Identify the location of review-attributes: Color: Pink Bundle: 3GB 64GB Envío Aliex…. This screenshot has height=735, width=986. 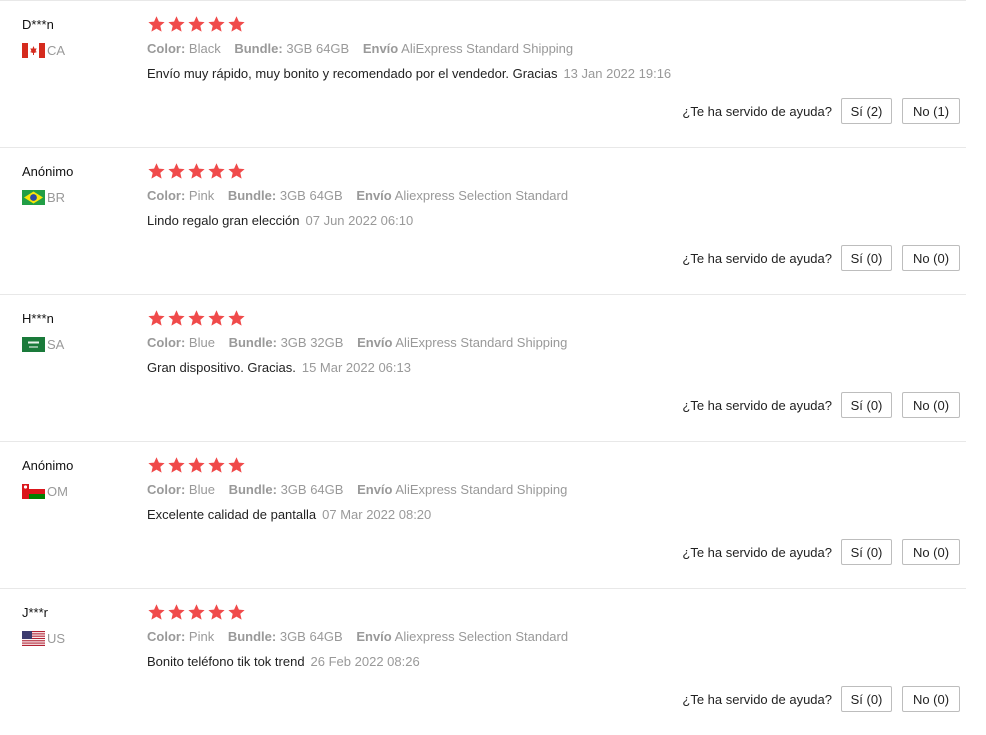
(362, 195).